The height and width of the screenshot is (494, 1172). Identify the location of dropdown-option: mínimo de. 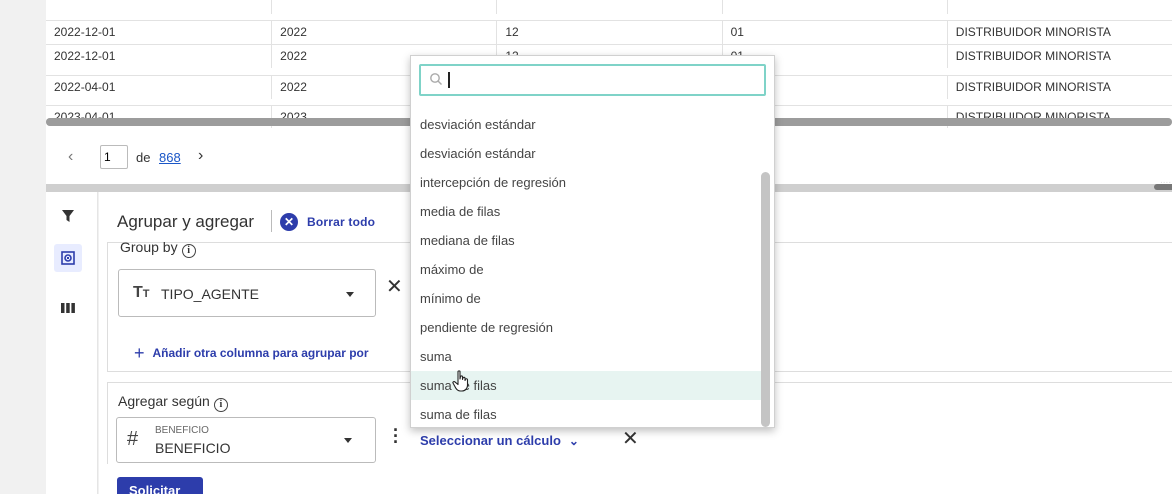
(586, 298).